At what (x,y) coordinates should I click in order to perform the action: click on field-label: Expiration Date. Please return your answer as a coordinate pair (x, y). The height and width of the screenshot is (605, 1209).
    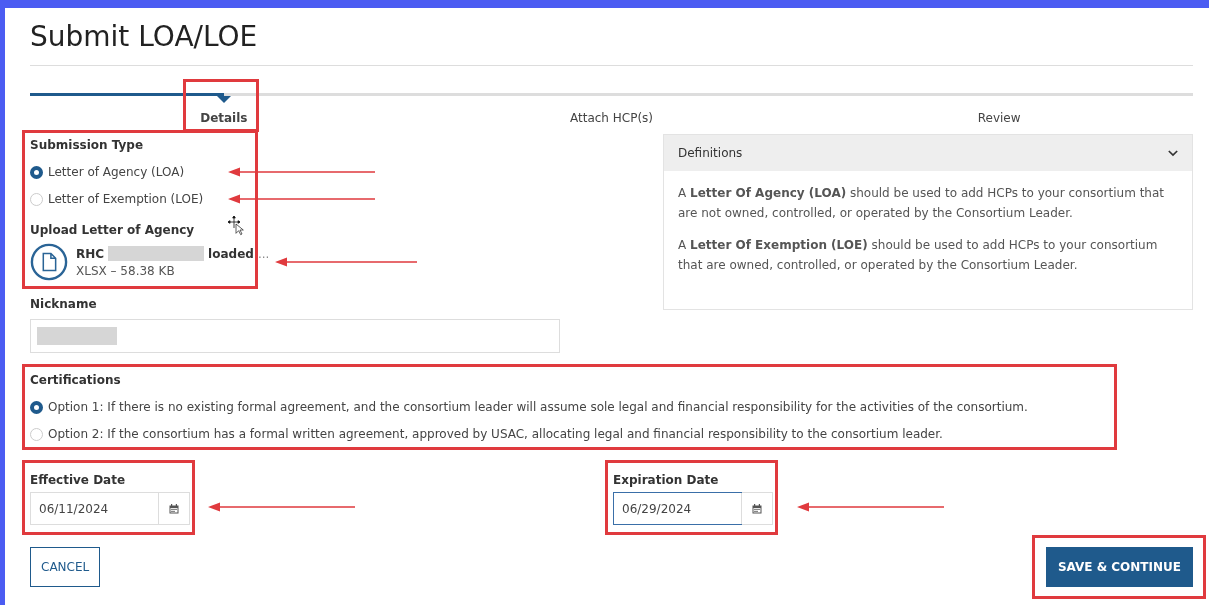
    Looking at the image, I should click on (666, 480).